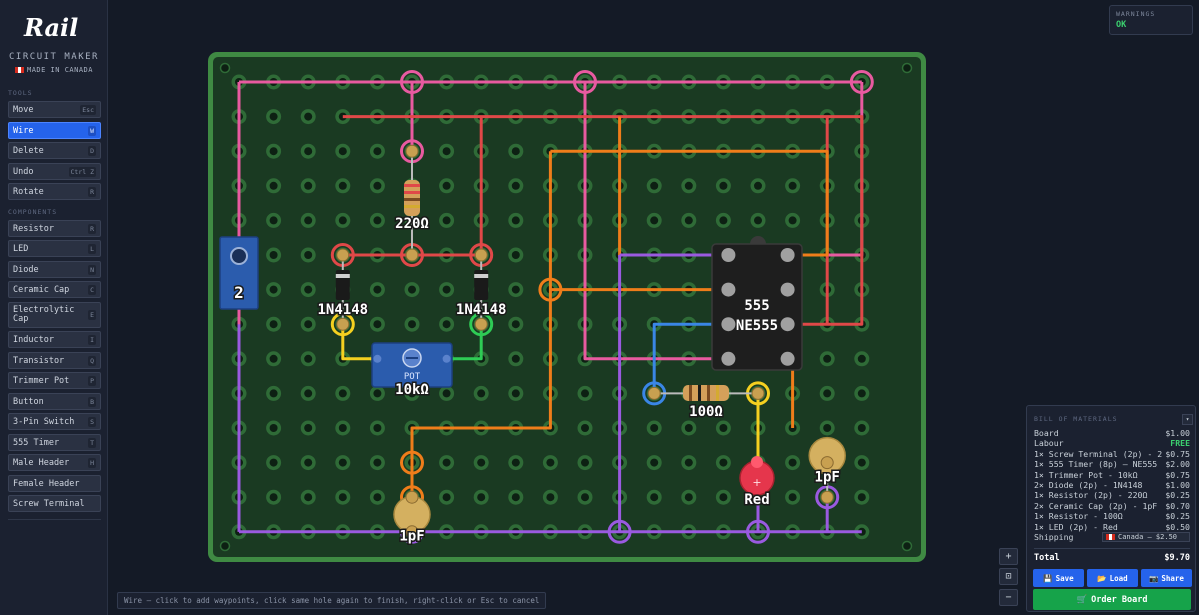 The width and height of the screenshot is (1199, 615). Describe the element at coordinates (1058, 578) in the screenshot. I see `save-button: 💾 Save` at that location.